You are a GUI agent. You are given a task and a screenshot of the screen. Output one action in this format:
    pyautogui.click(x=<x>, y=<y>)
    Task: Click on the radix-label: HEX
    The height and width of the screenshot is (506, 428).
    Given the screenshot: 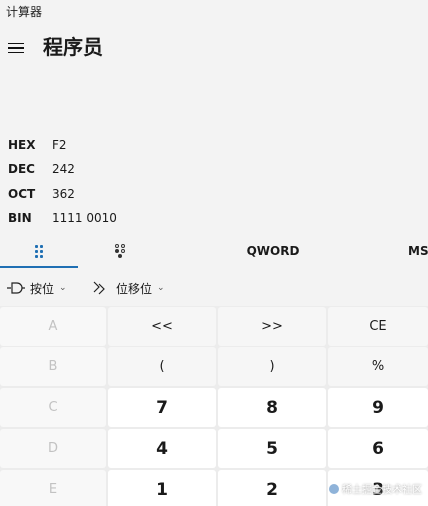 What is the action you would take?
    pyautogui.click(x=22, y=145)
    